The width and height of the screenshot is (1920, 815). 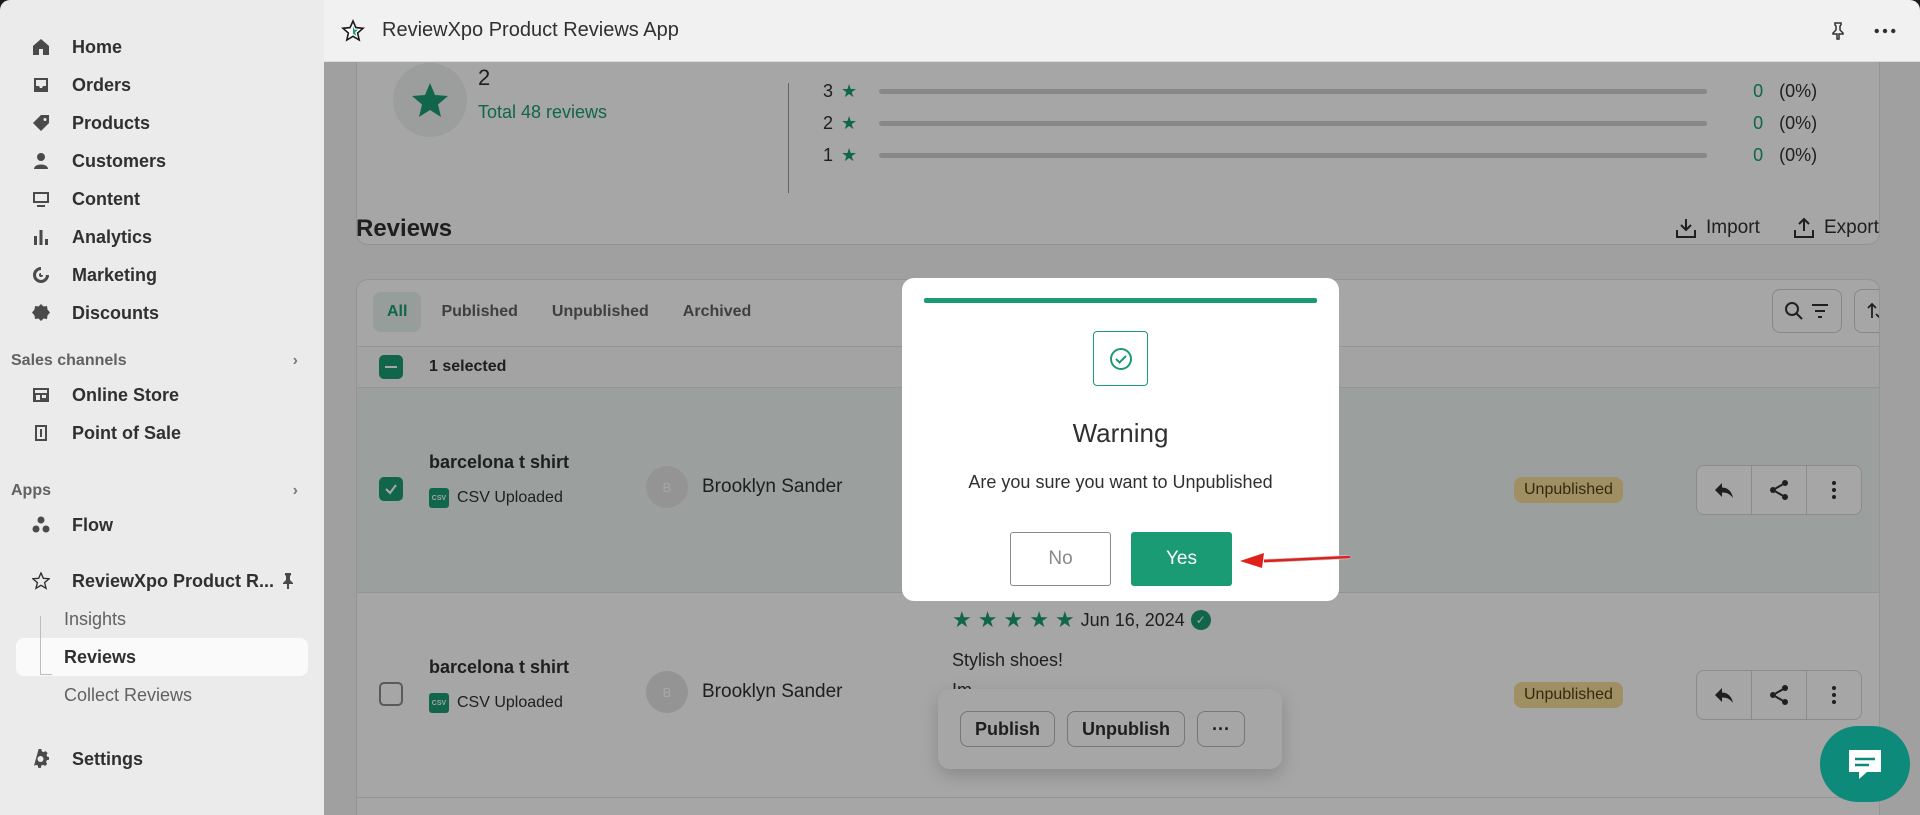 I want to click on nav-content: Content, so click(x=162, y=199).